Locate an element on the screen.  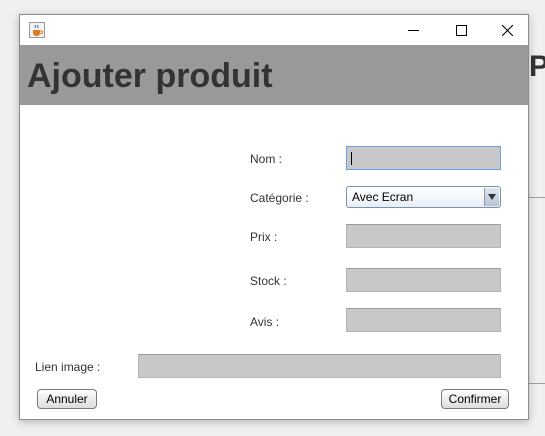
categorie-selected-value: Avec Ecran is located at coordinates (383, 197).